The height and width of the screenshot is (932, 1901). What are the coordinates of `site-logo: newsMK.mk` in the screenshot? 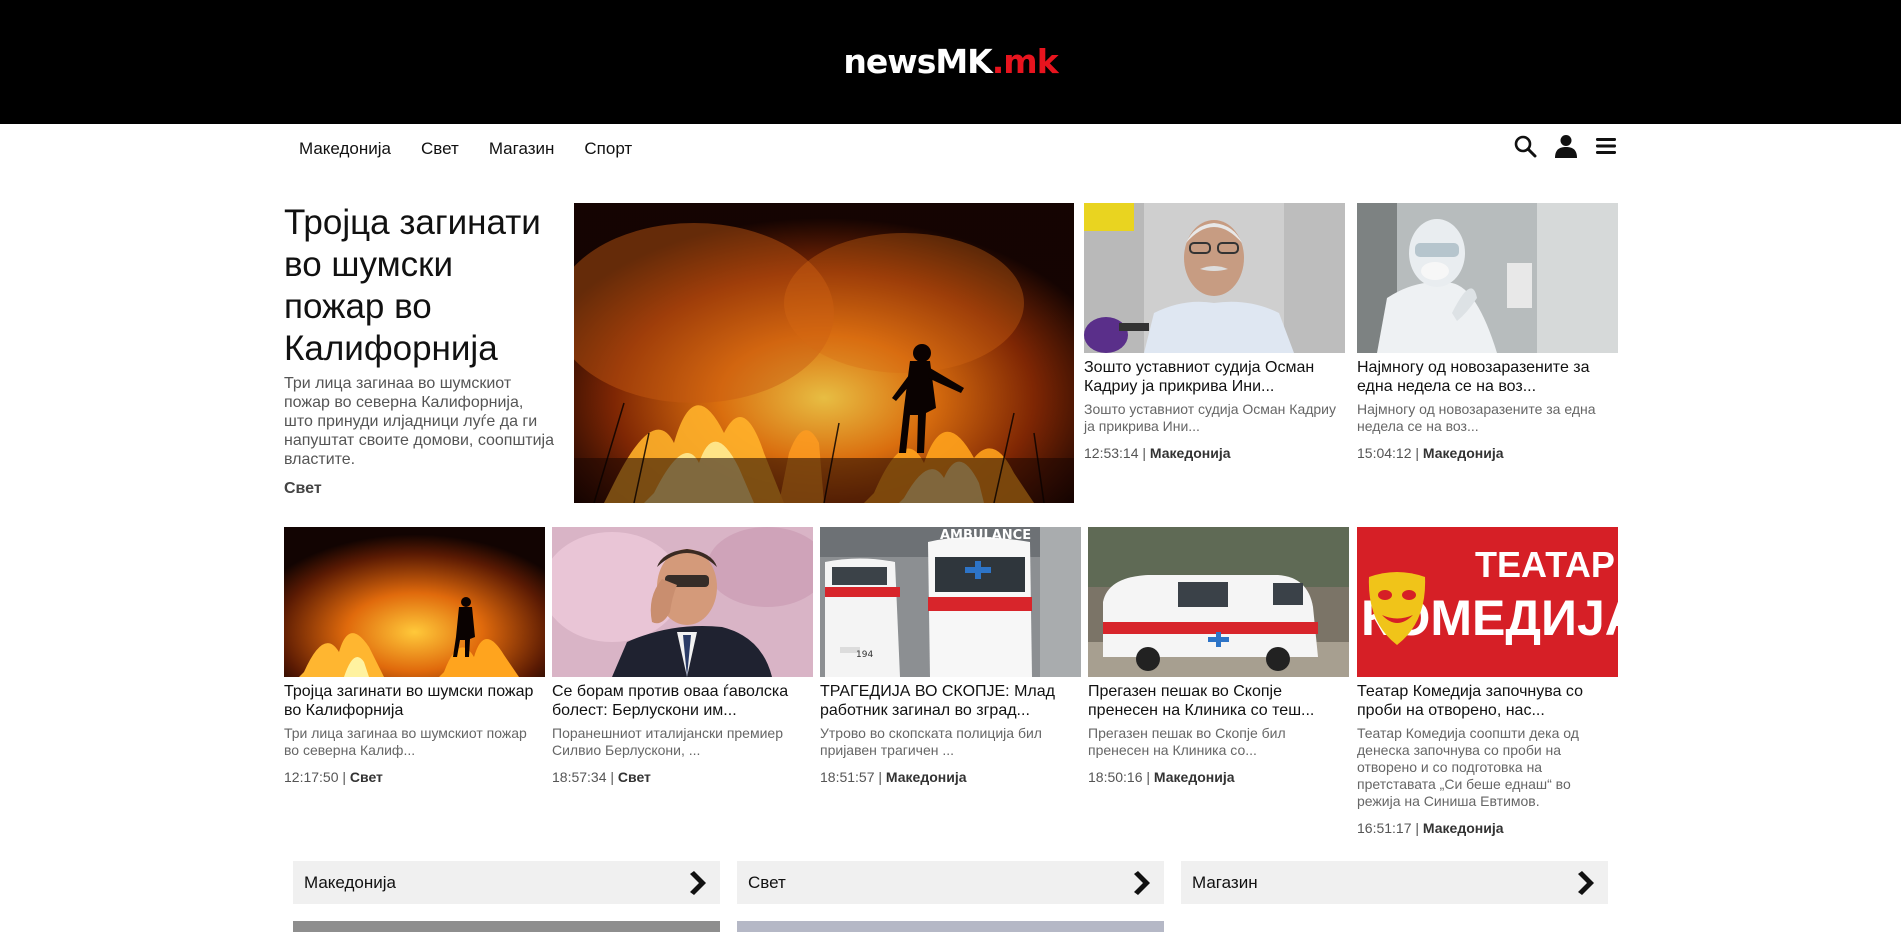 It's located at (950, 62).